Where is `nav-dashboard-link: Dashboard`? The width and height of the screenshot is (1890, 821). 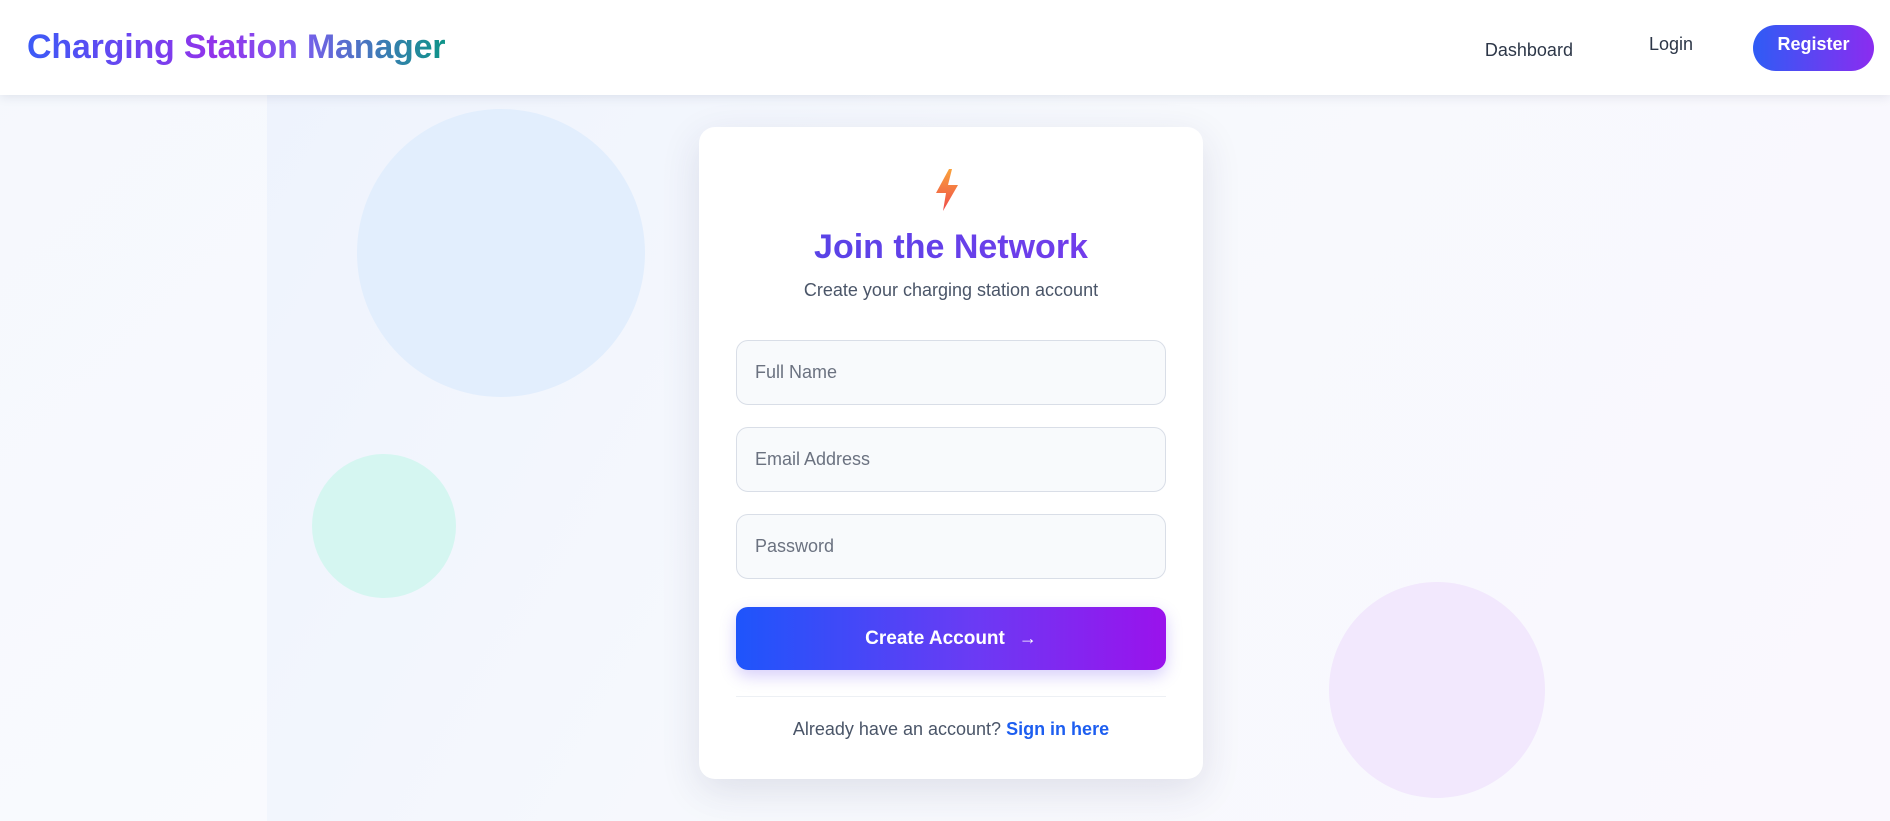
nav-dashboard-link: Dashboard is located at coordinates (1529, 47).